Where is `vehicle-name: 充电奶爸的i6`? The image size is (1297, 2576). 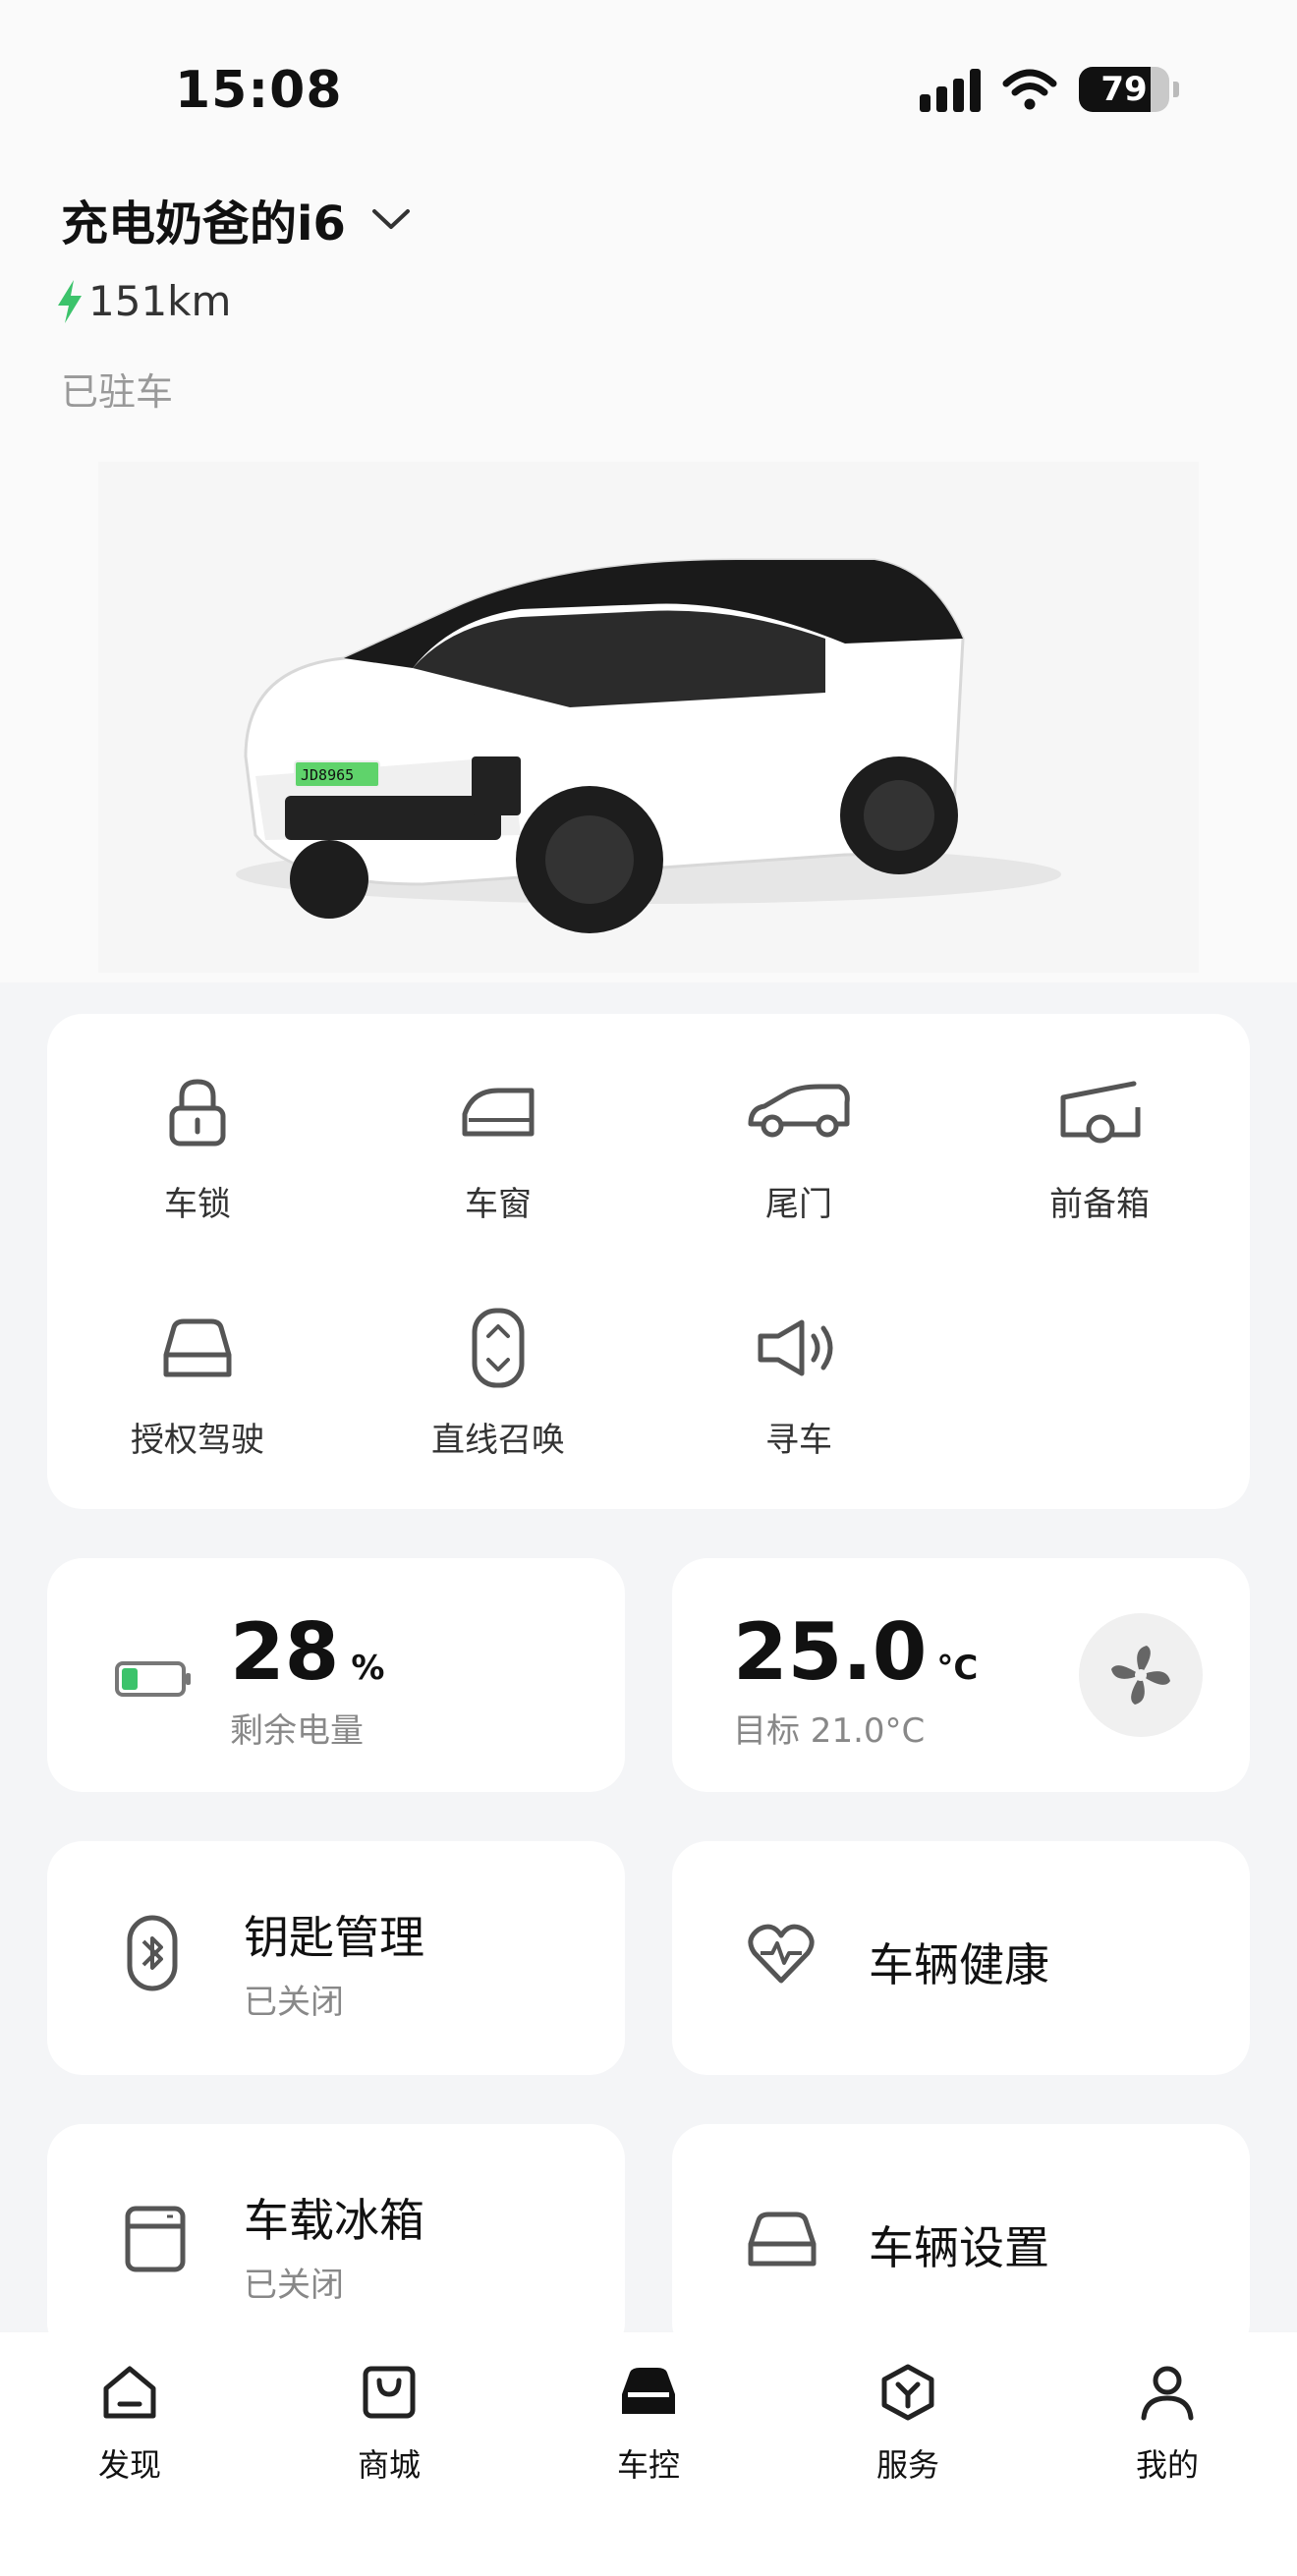
vehicle-name: 充电奶爸的i6 is located at coordinates (203, 224).